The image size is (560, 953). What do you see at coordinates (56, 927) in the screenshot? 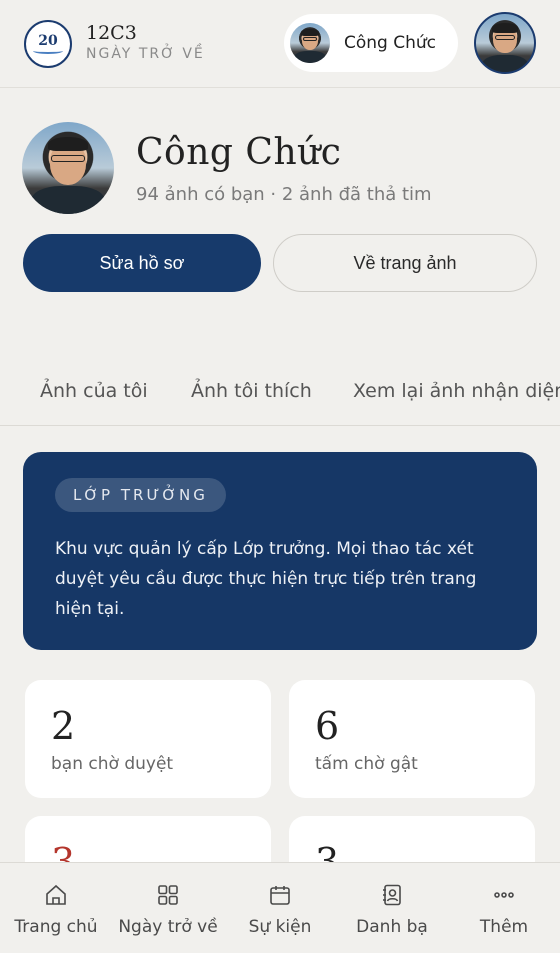
I see `nav-label: Trang chủ` at bounding box center [56, 927].